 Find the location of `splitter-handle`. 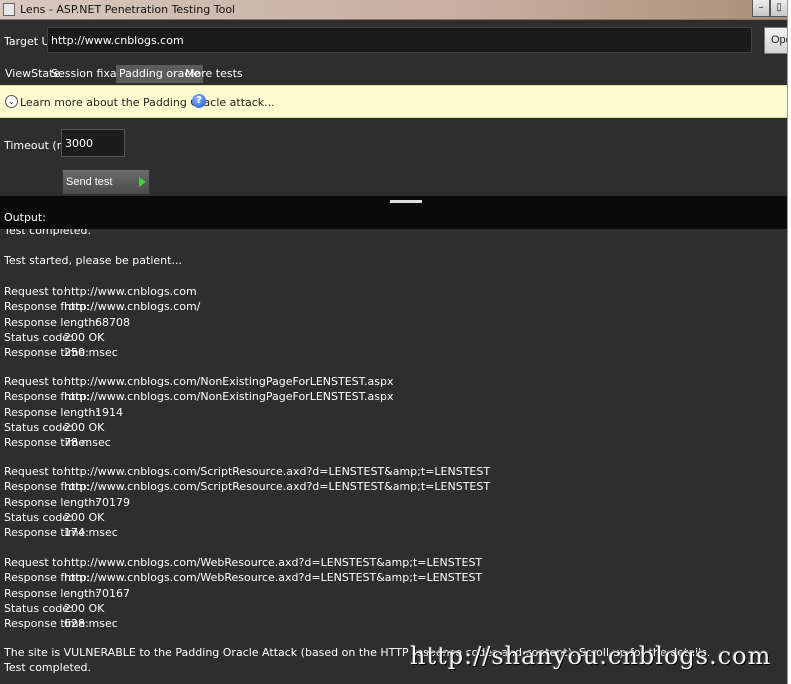

splitter-handle is located at coordinates (406, 201).